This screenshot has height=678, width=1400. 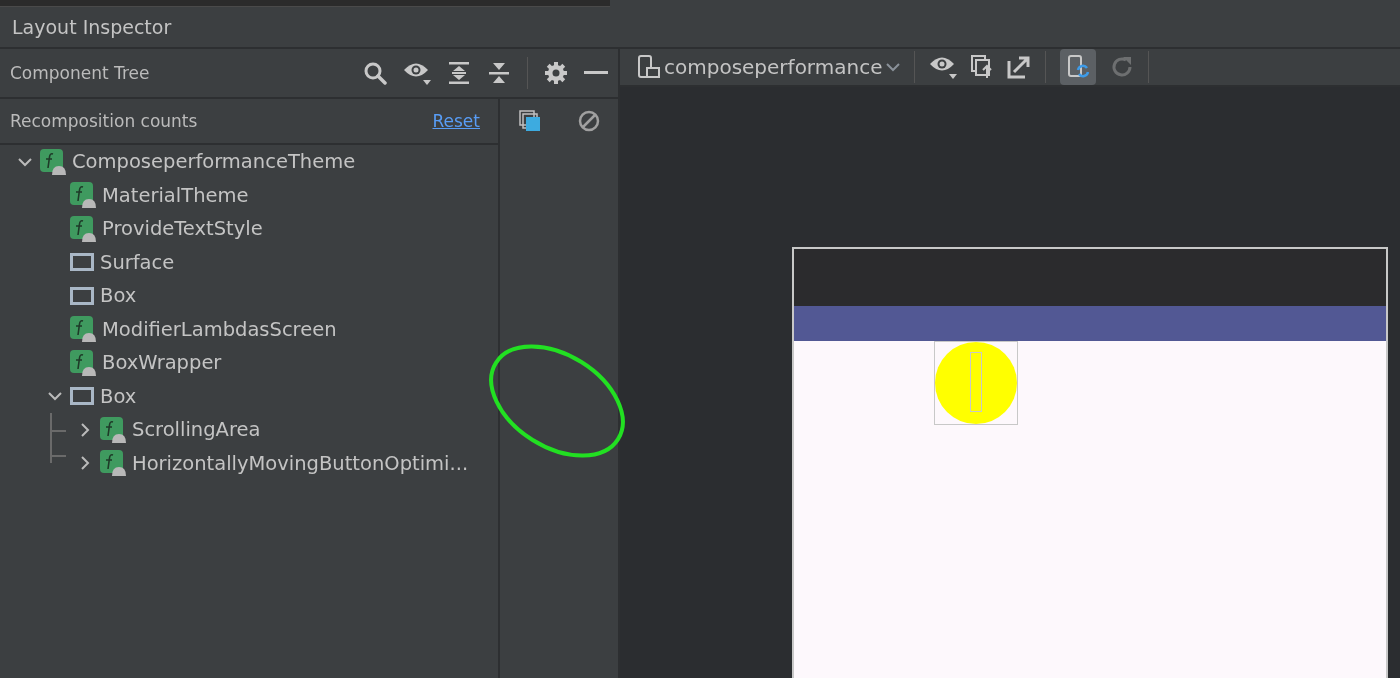 What do you see at coordinates (893, 67) in the screenshot?
I see `caret-icon` at bounding box center [893, 67].